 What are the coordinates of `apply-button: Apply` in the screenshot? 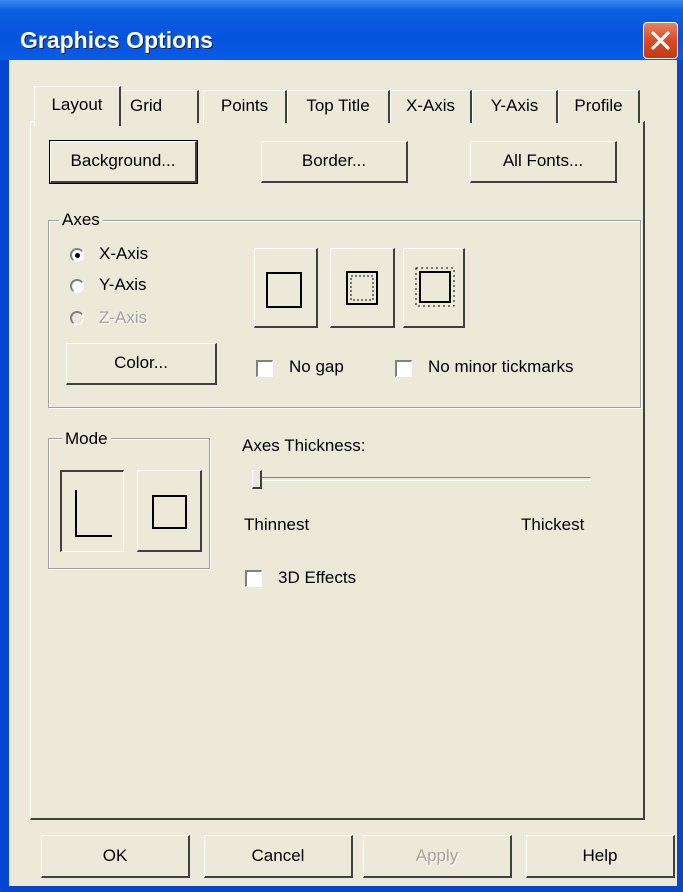 It's located at (437, 856).